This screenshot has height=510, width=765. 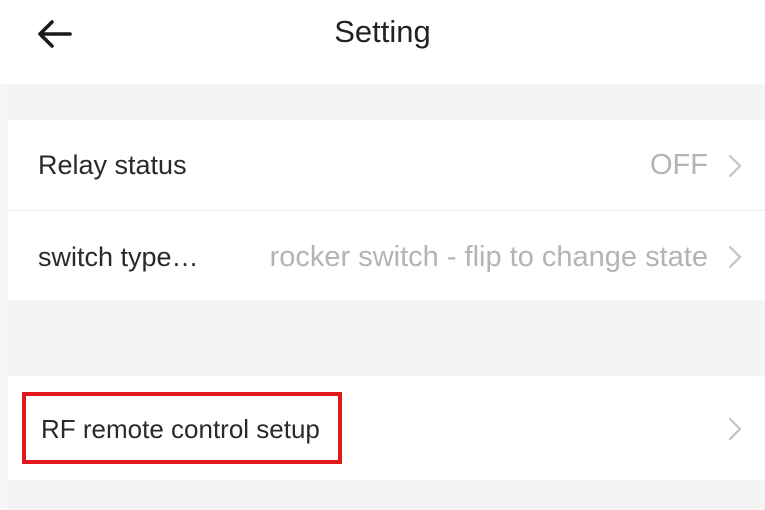 I want to click on rf-remote-control-setup-label: RF remote control setup, so click(x=180, y=429).